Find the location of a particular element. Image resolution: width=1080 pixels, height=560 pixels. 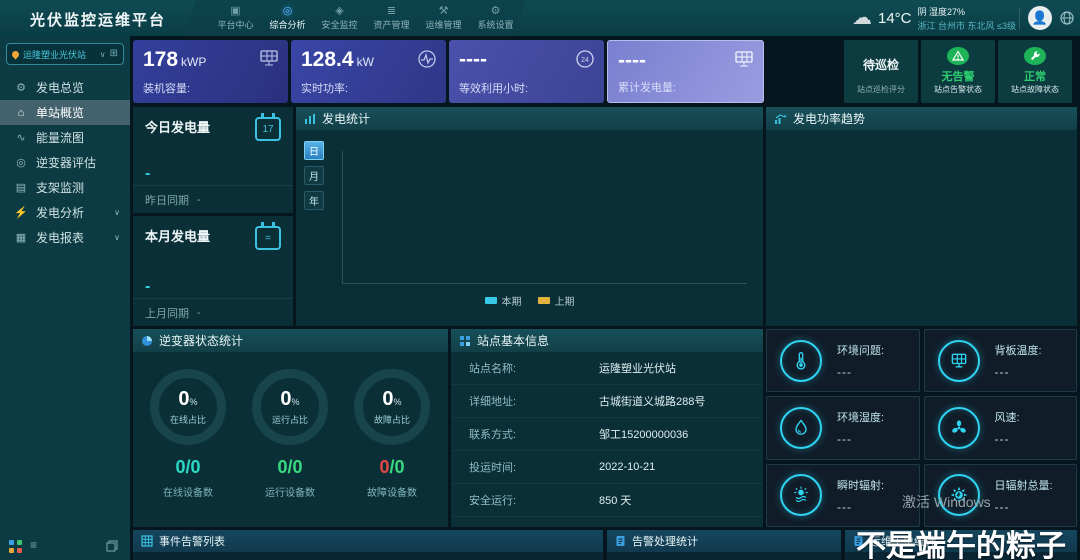

station-selector: 运隆塑业光伏站 ∨ ⊞ is located at coordinates (65, 54).